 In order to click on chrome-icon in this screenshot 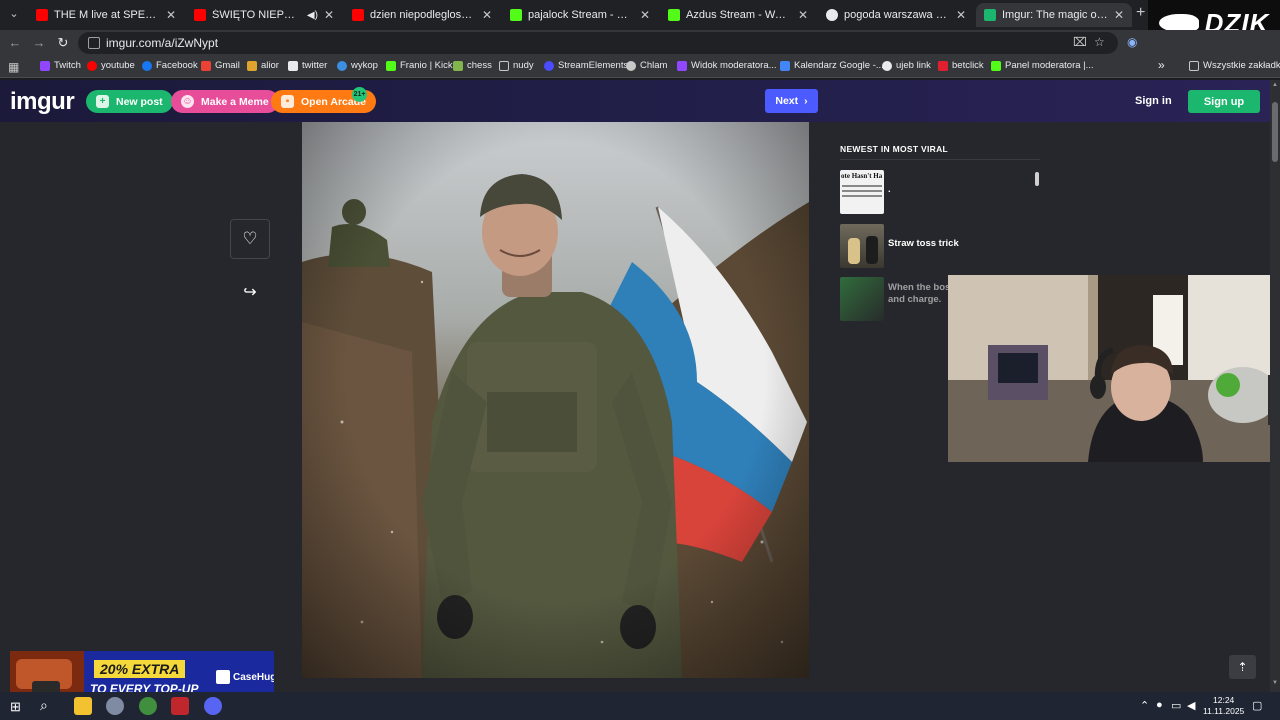, I will do `click(148, 706)`.